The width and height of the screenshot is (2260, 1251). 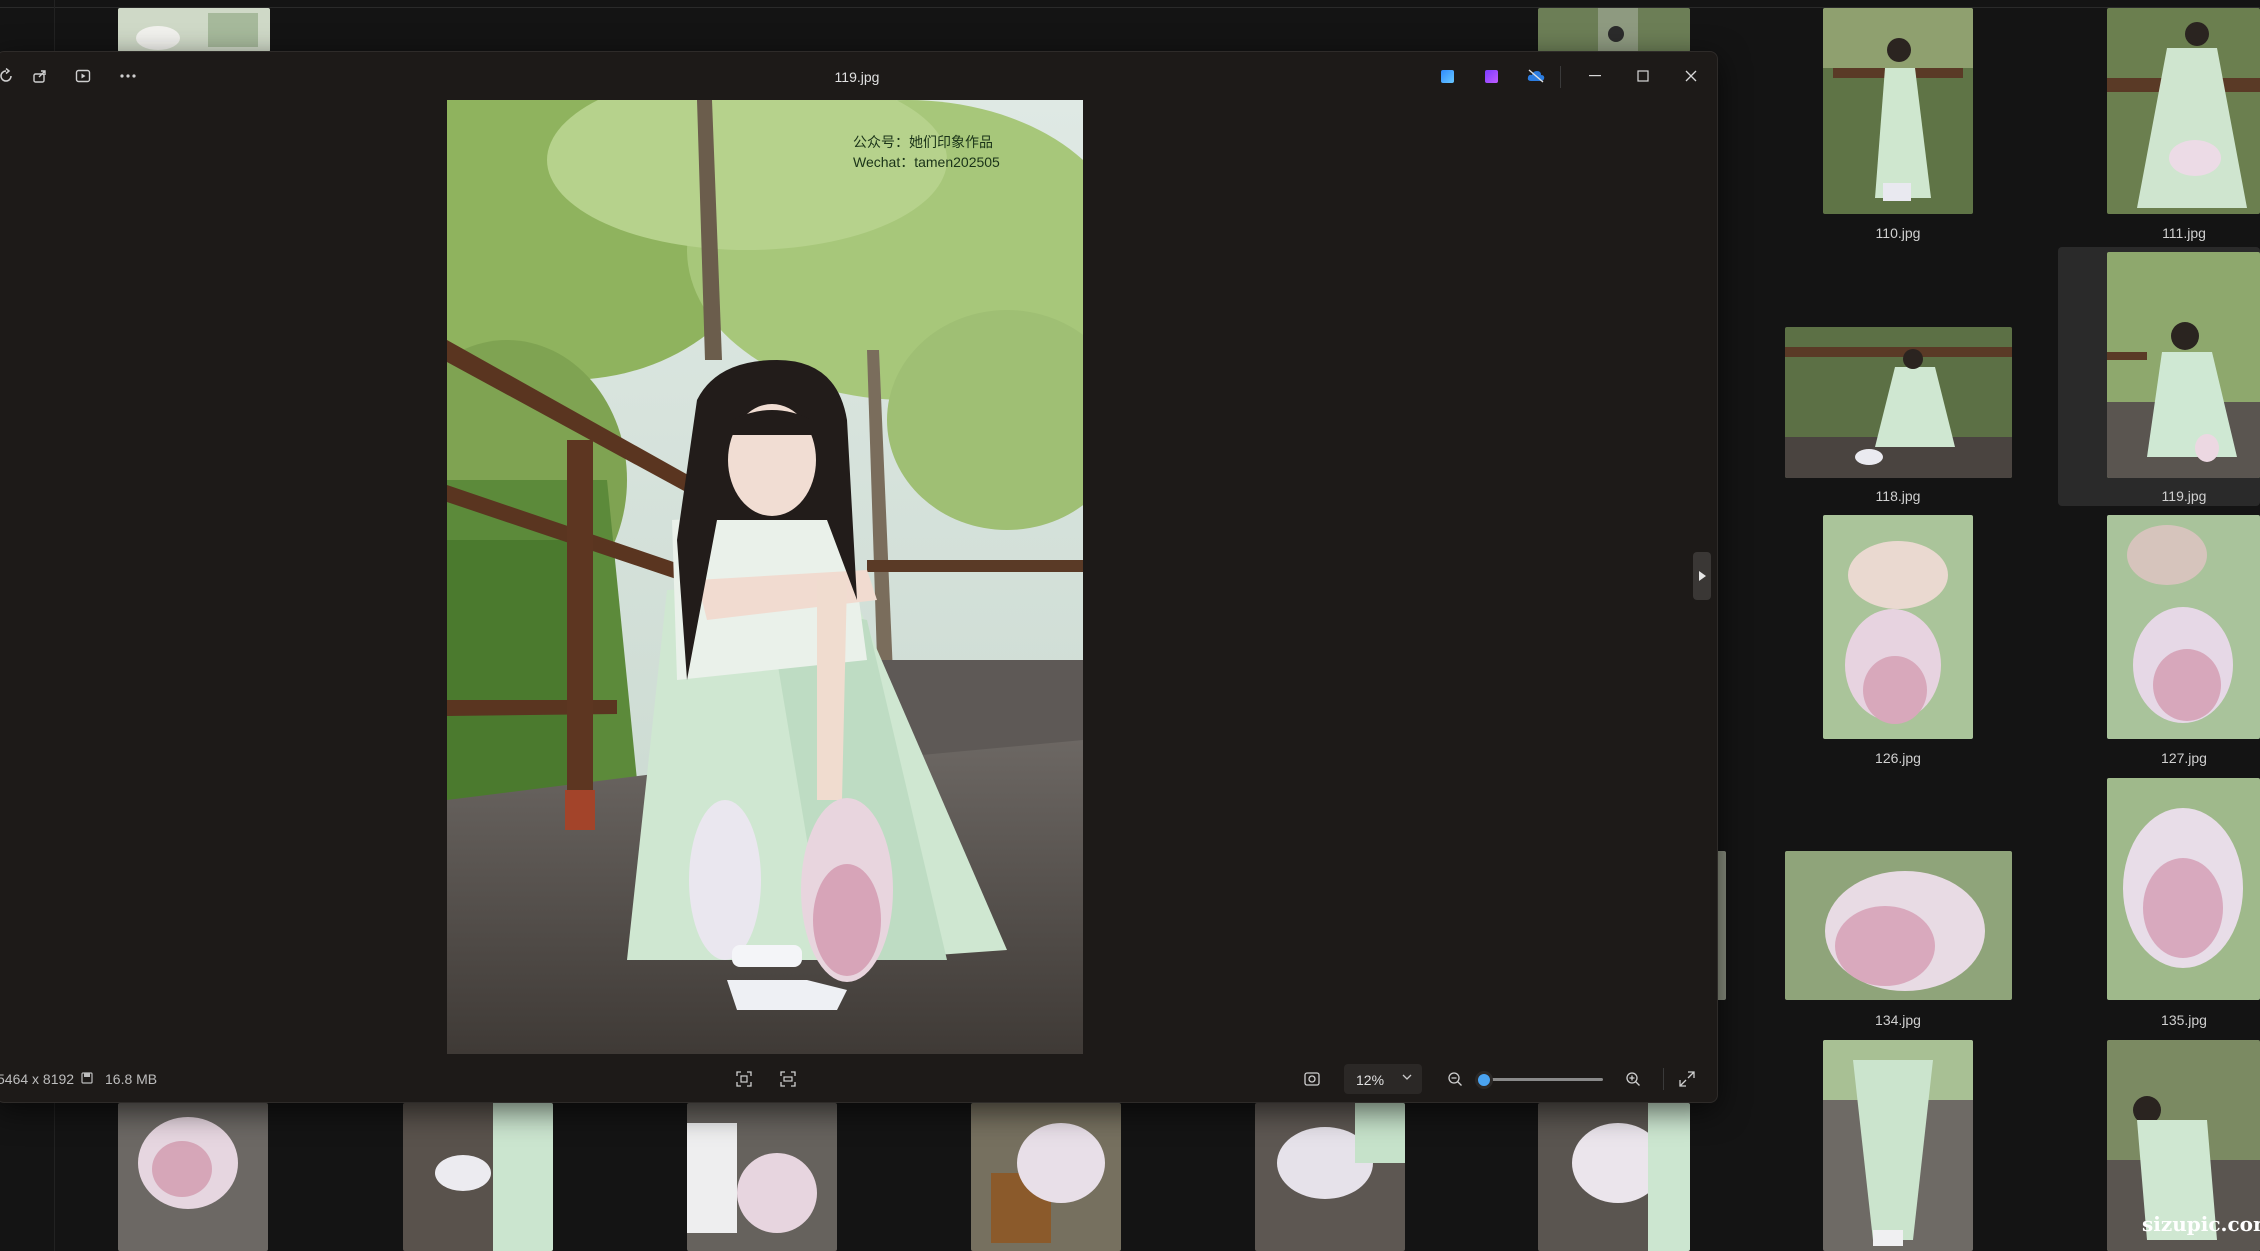 What do you see at coordinates (926, 162) in the screenshot?
I see `photo-watermark-line2: Wechat：tamen202505` at bounding box center [926, 162].